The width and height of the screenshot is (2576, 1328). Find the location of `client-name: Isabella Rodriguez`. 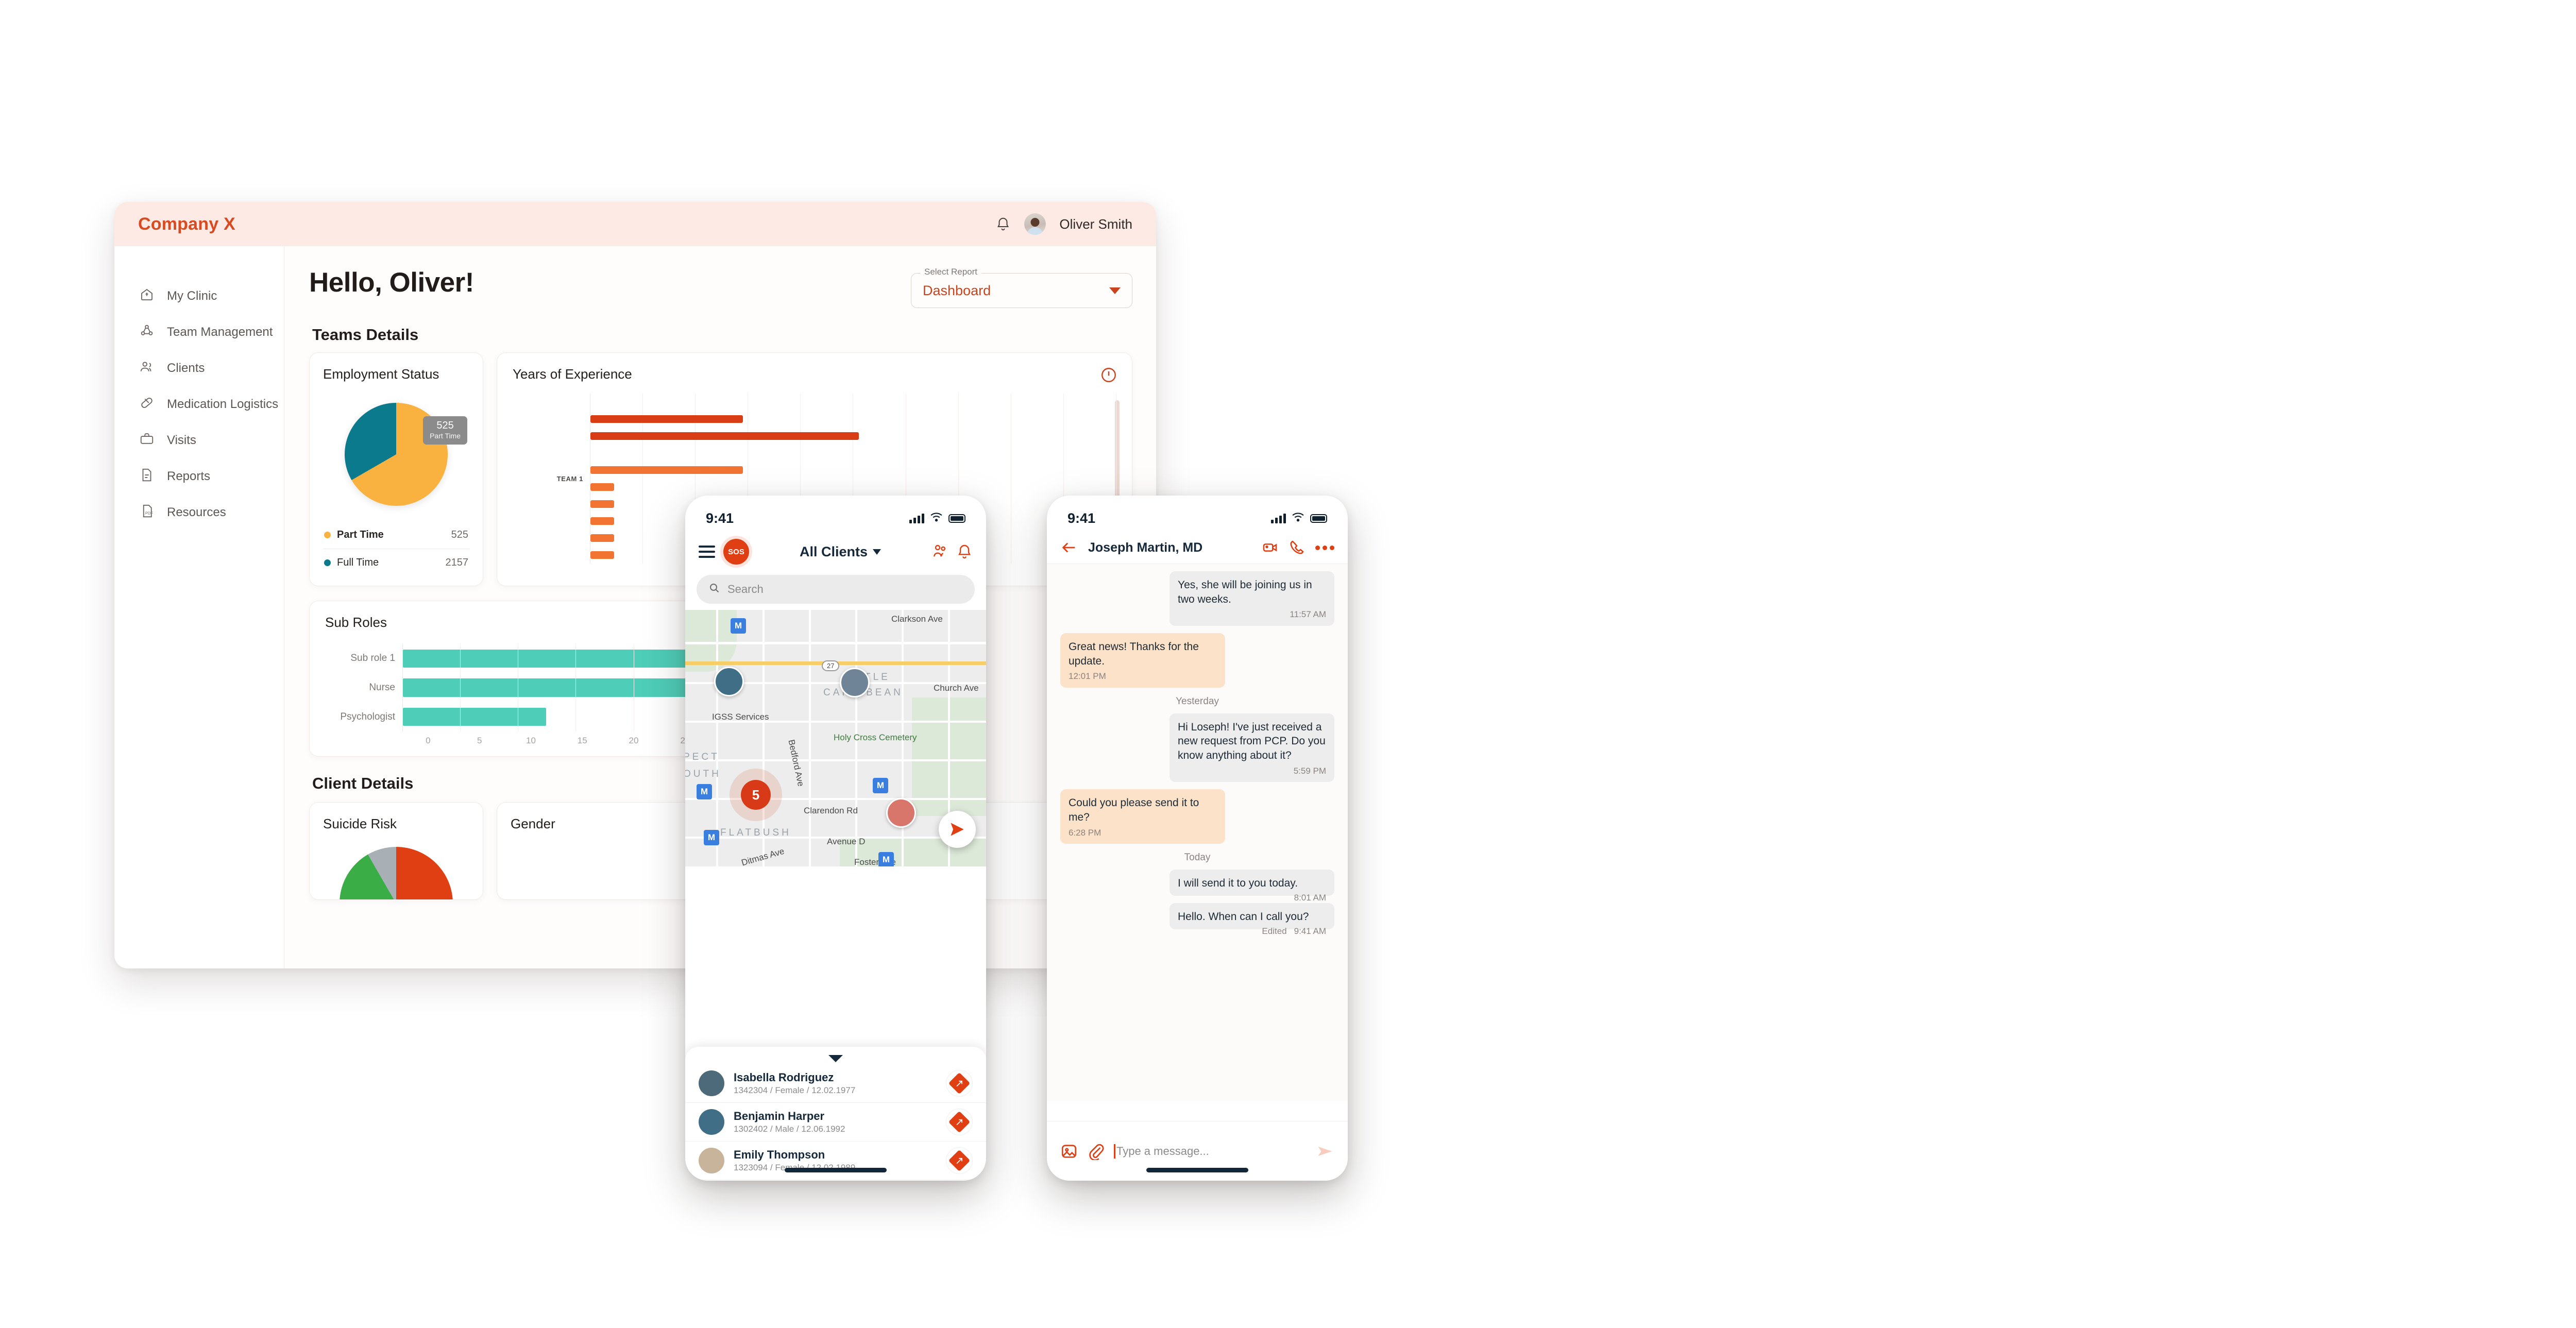

client-name: Isabella Rodriguez is located at coordinates (784, 1077).